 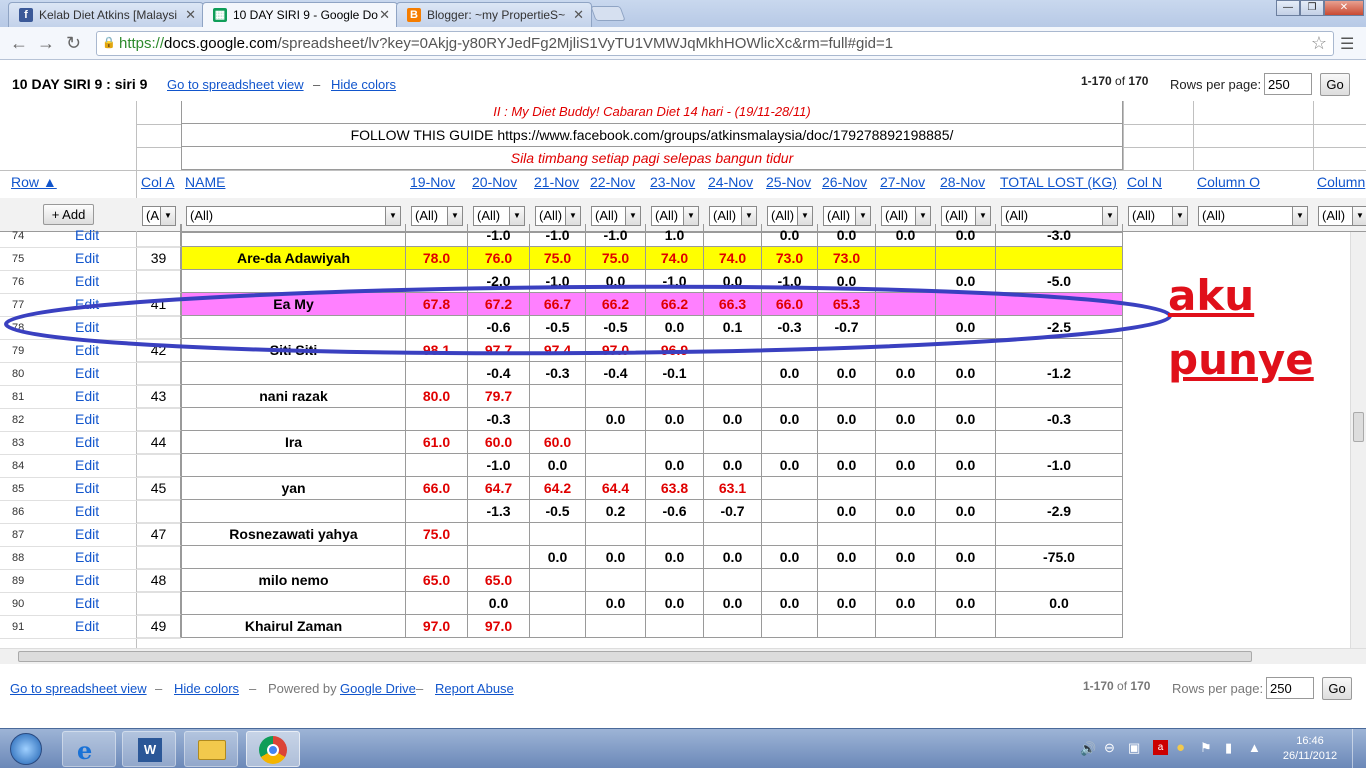 I want to click on google-sheets-icon: ▦, so click(x=220, y=15).